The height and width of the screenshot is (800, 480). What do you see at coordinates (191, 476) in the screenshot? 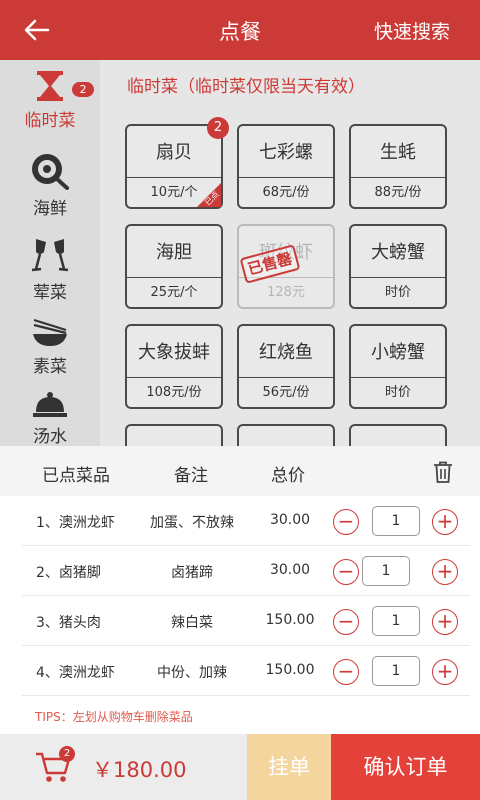
I see `cart-header-note: 备注` at bounding box center [191, 476].